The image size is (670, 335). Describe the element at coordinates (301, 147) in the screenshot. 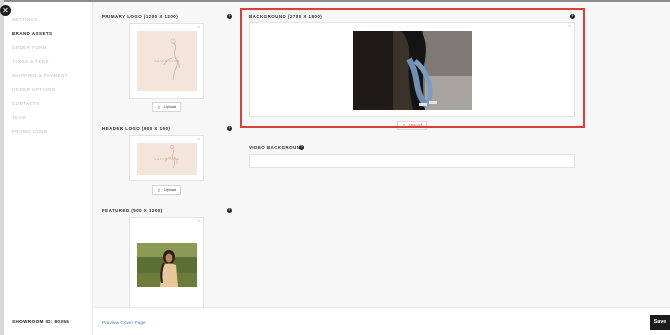

I see `video-background-help-icon: ?` at that location.